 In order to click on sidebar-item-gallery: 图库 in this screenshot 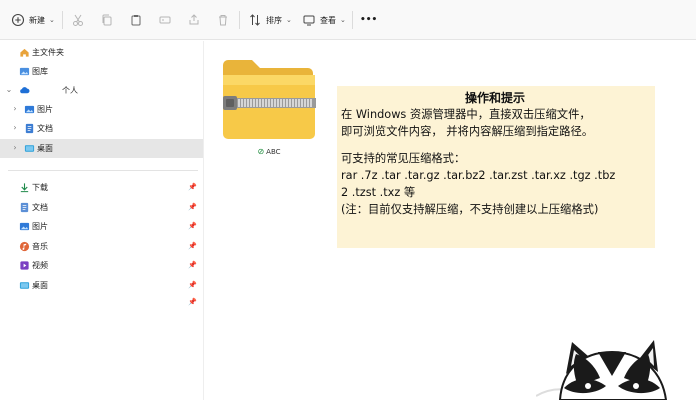, I will do `click(101, 71)`.